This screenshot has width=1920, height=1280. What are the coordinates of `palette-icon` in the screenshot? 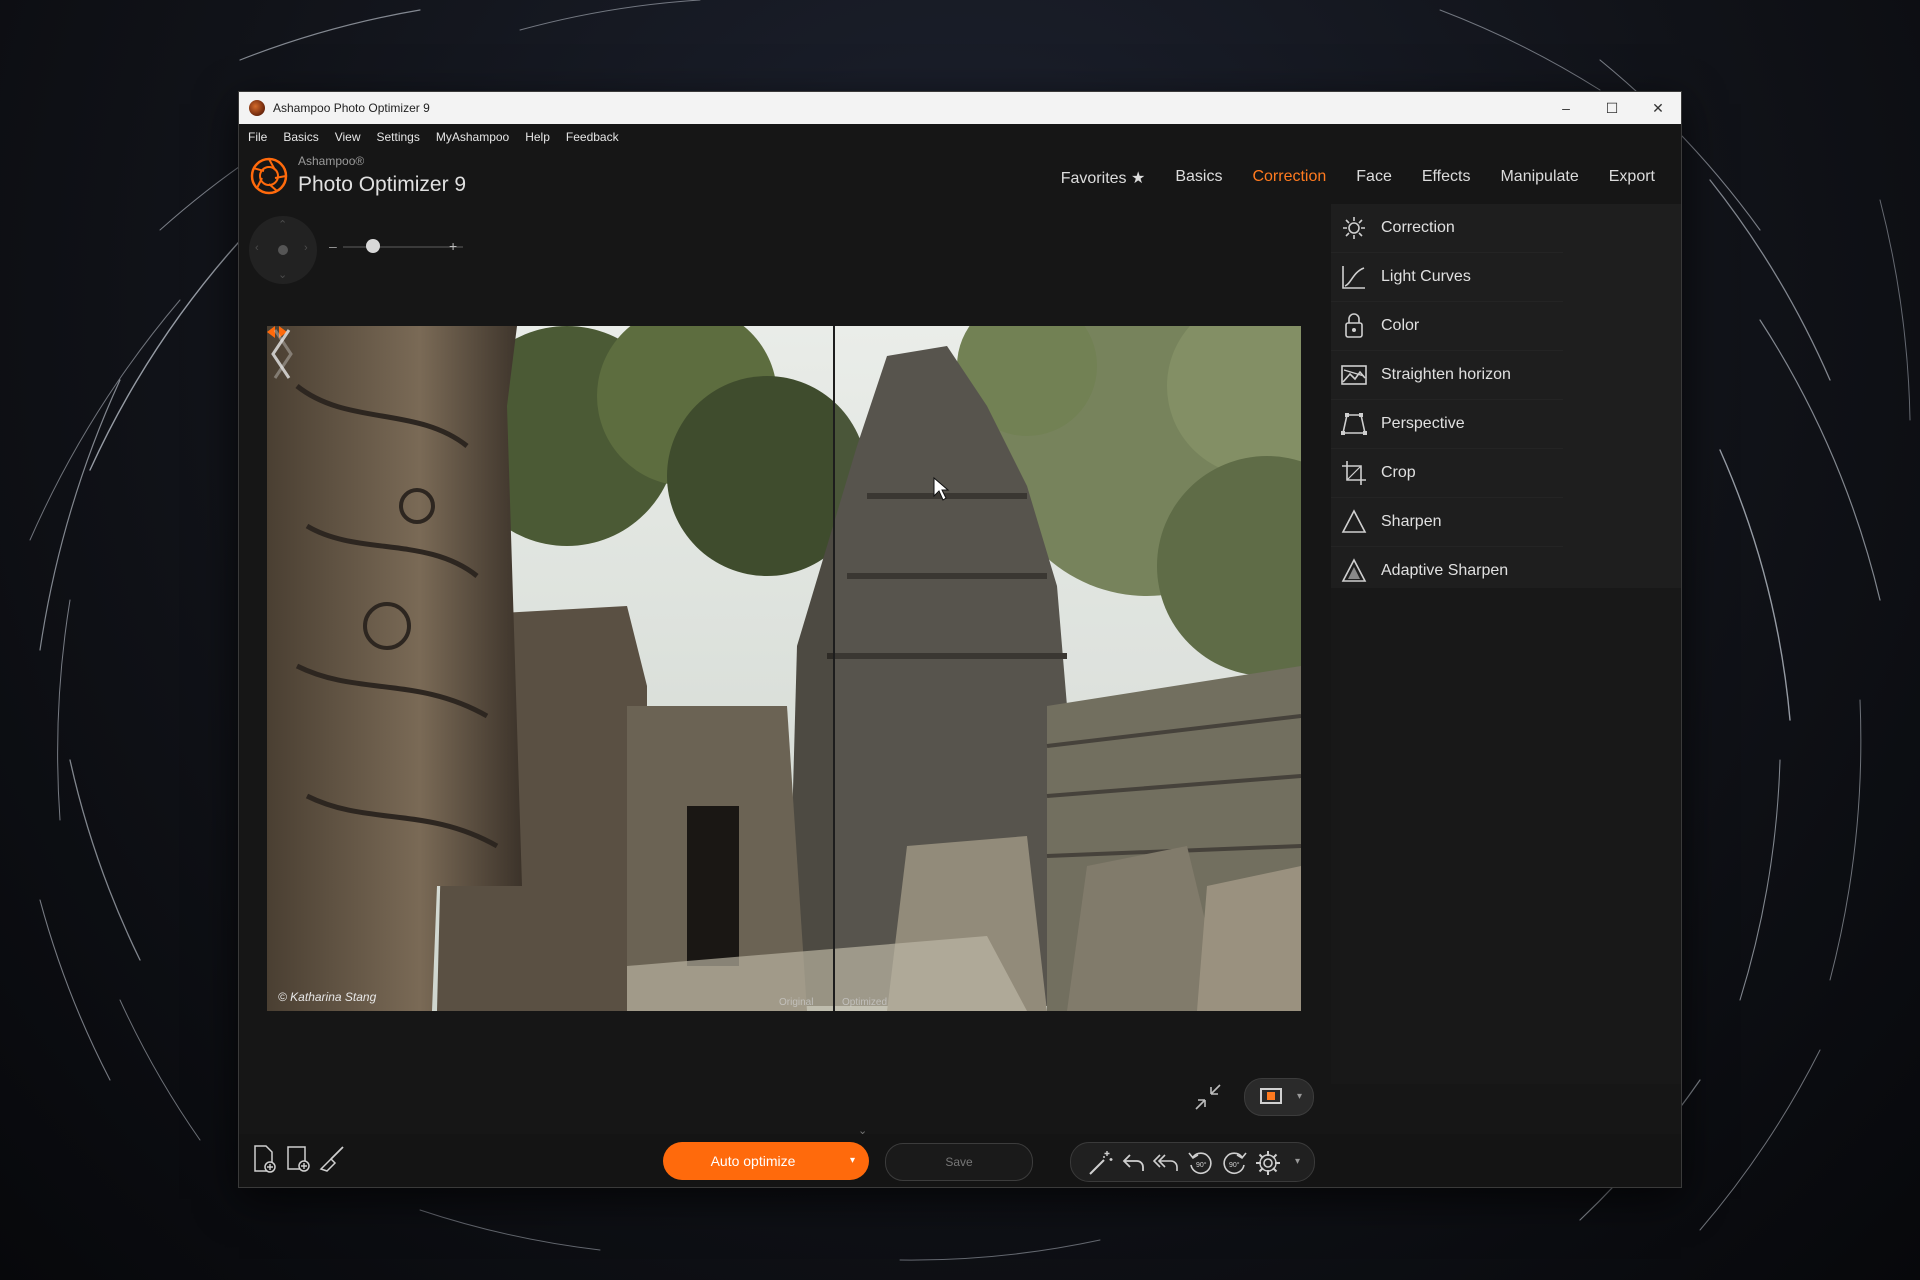 It's located at (1354, 325).